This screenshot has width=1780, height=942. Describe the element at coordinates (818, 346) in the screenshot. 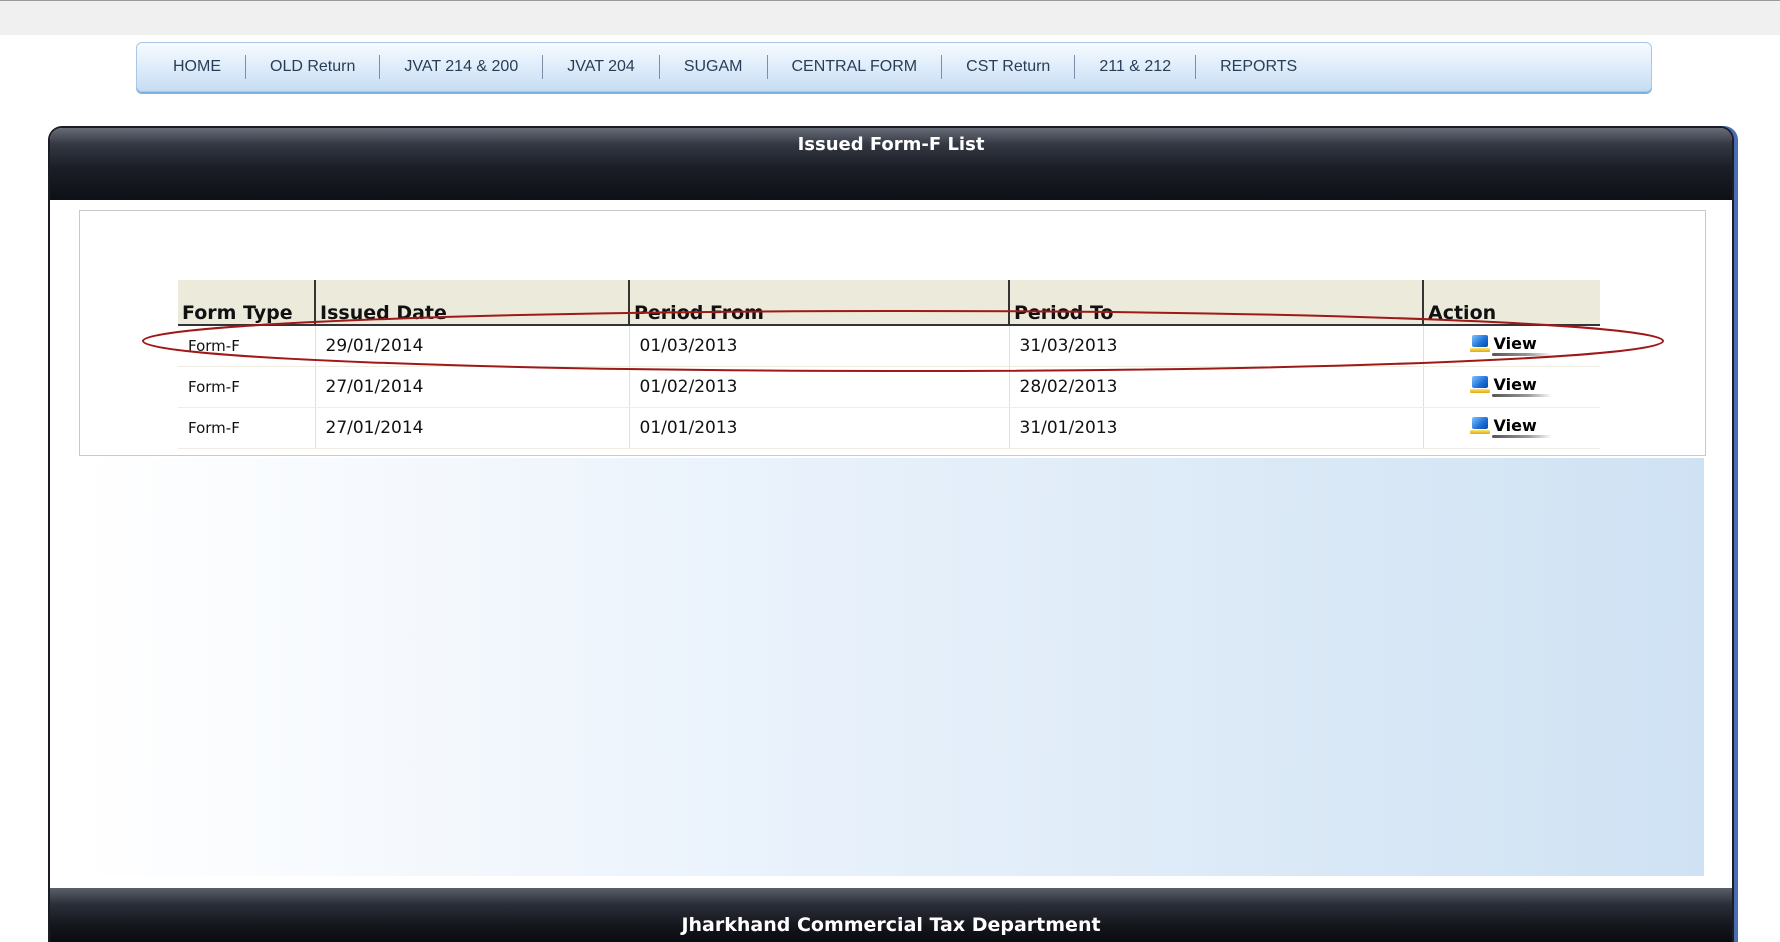

I see `cell-period-from: 01/03/2013` at that location.